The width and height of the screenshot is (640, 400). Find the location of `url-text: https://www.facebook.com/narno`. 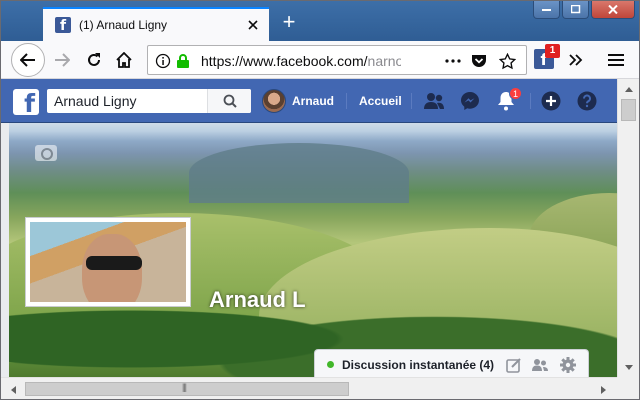

url-text: https://www.facebook.com/narno is located at coordinates (301, 61).